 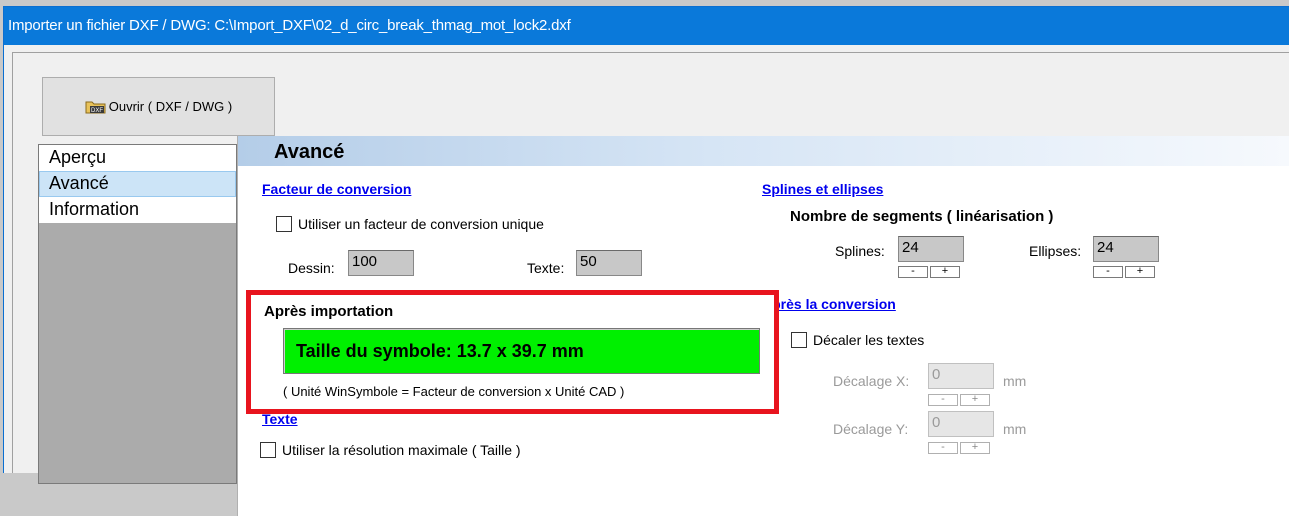 What do you see at coordinates (521, 351) in the screenshot?
I see `symbol-size-display: Taille du symbole: 13.7 x 39.7 mm` at bounding box center [521, 351].